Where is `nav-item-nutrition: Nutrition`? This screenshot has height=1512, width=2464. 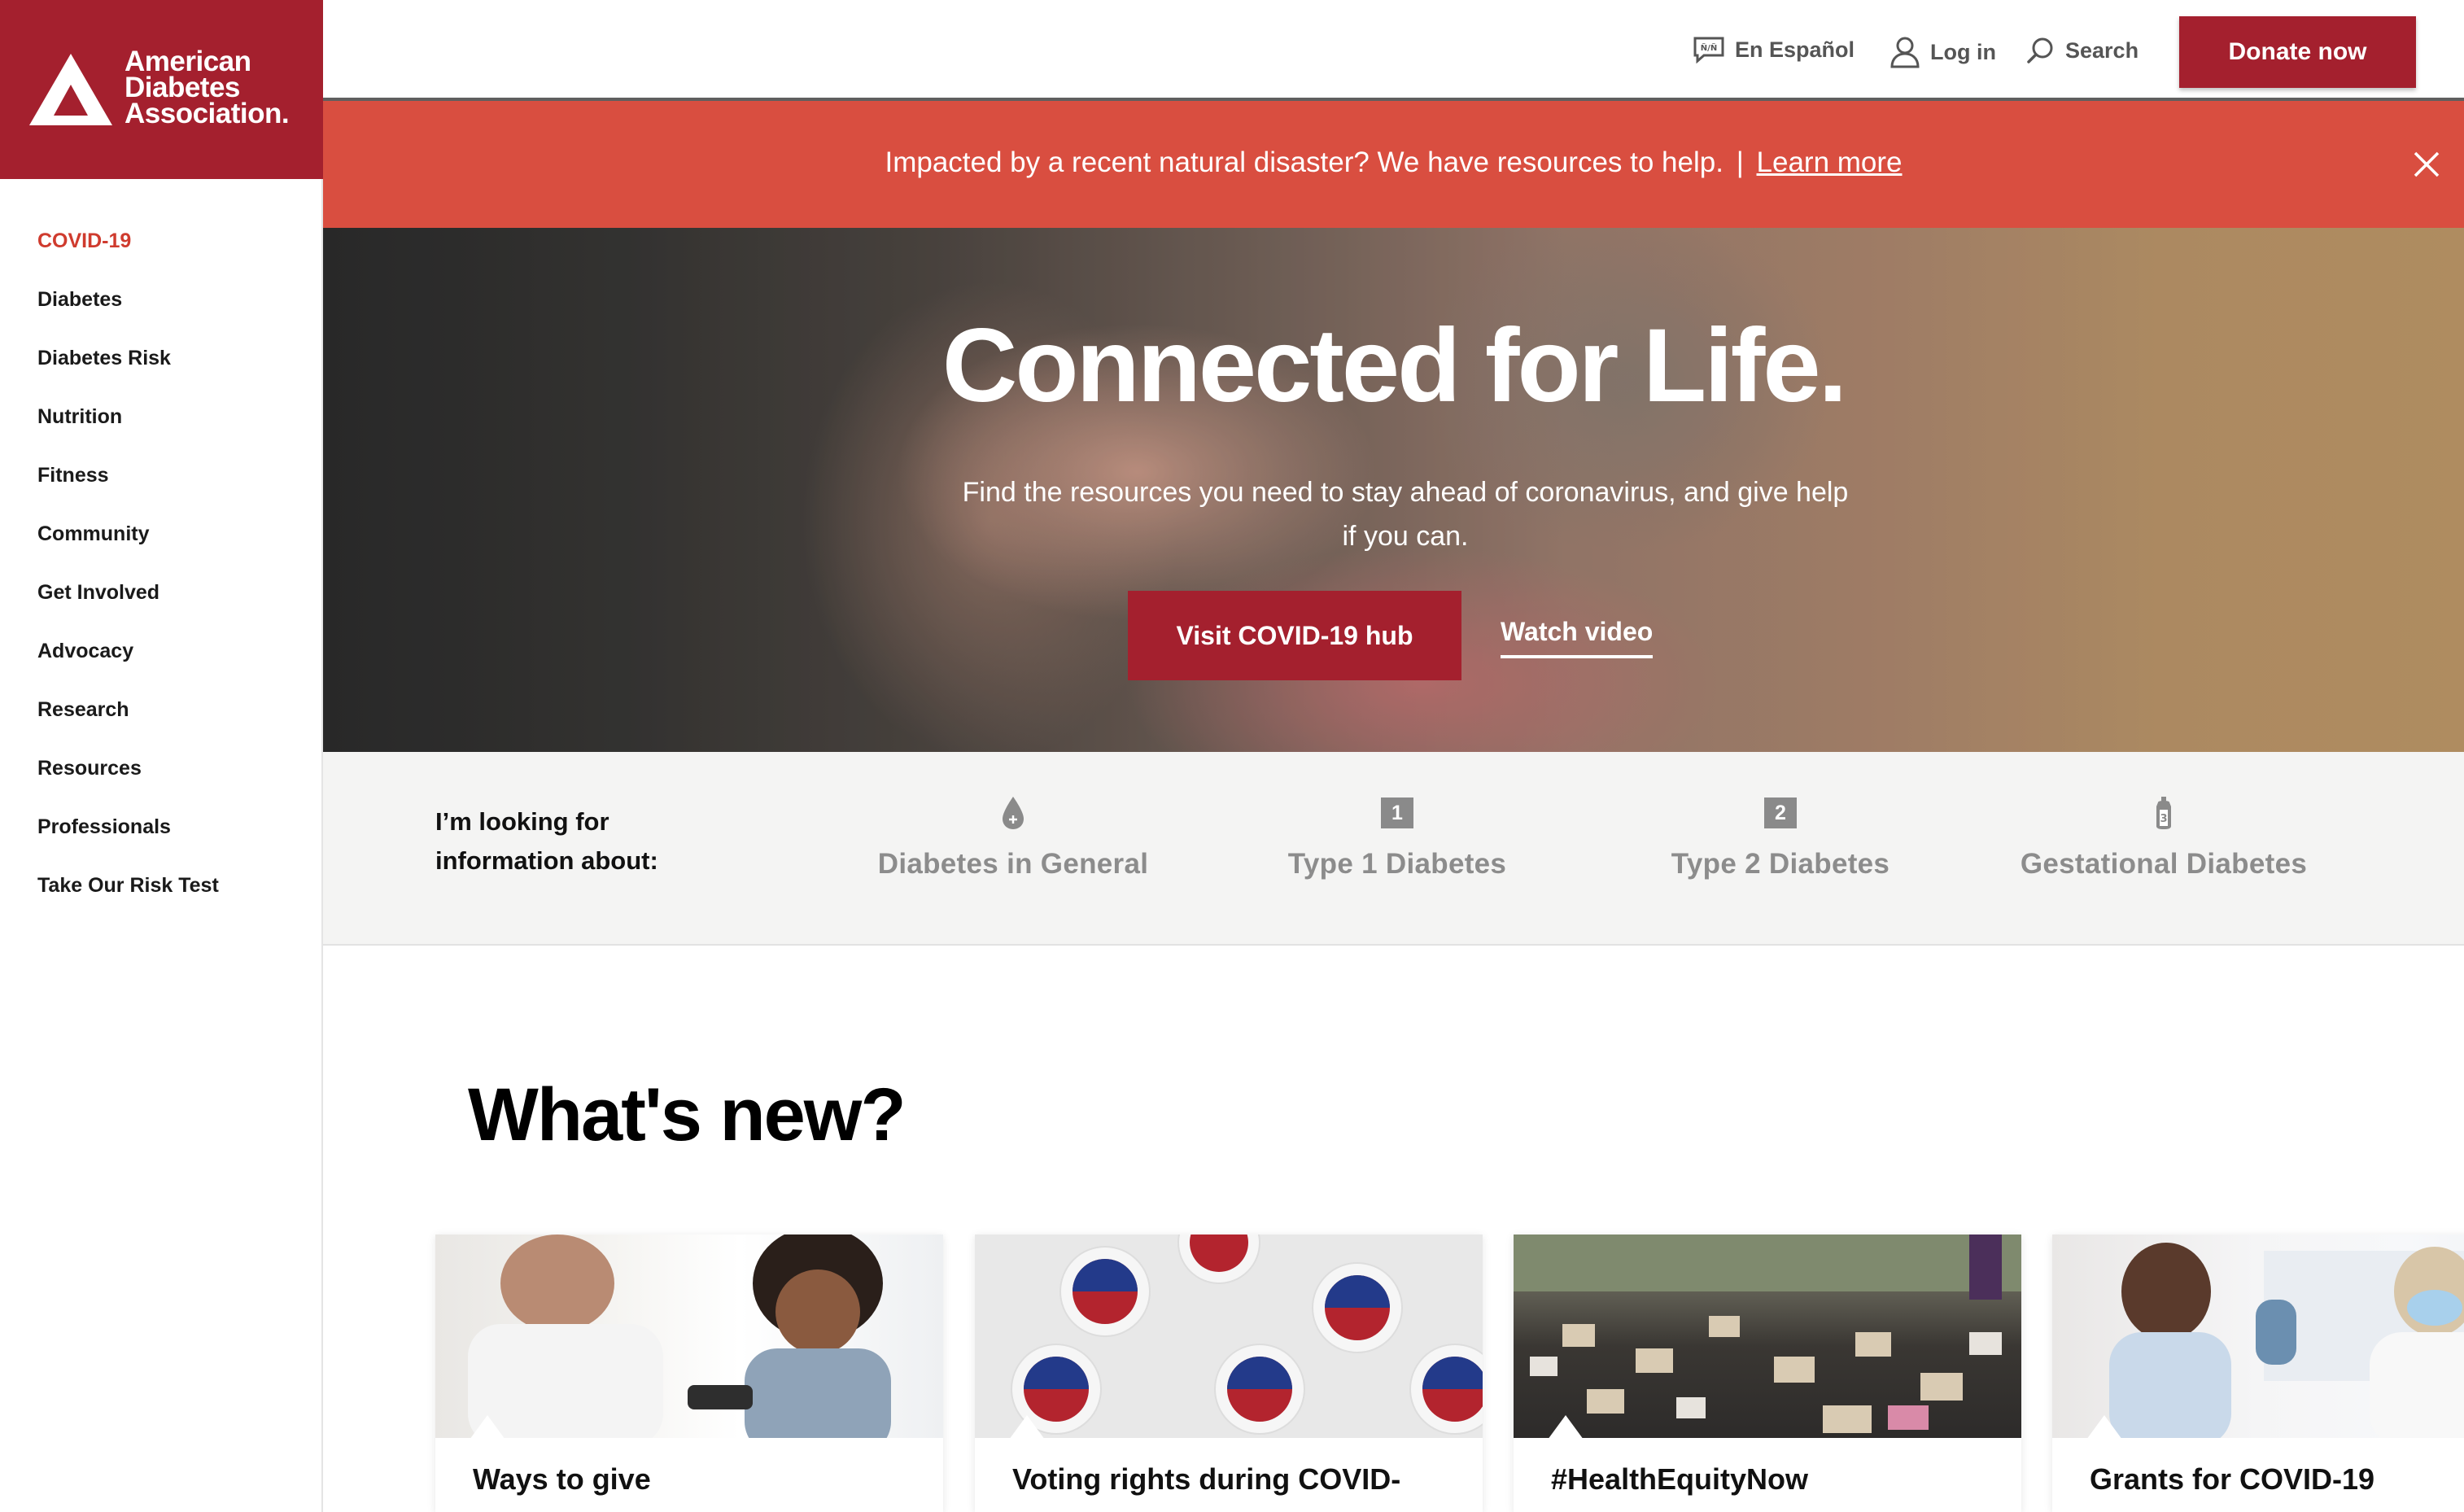 nav-item-nutrition: Nutrition is located at coordinates (160, 416).